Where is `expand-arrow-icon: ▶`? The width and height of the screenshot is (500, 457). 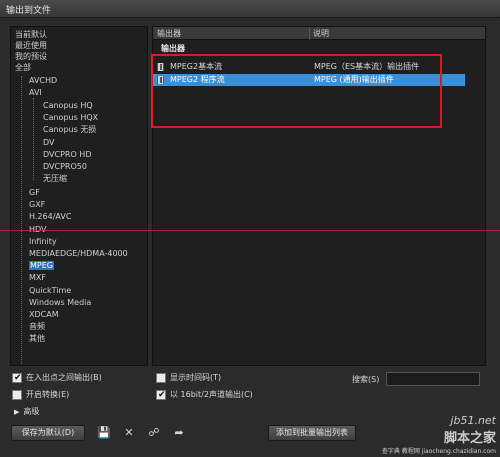
expand-arrow-icon: ▶ is located at coordinates (17, 412).